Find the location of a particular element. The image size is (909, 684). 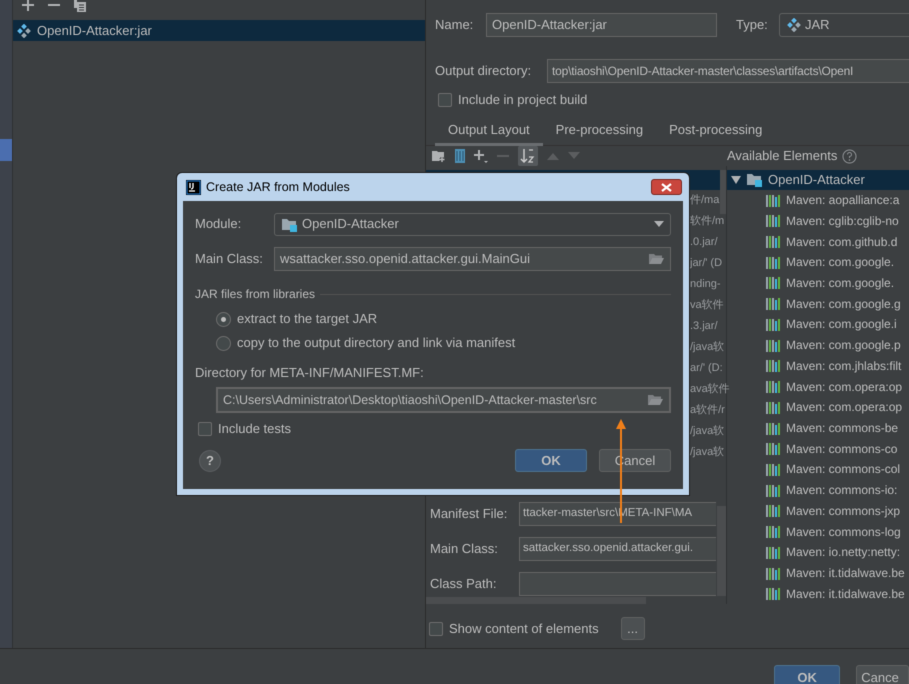

tree-item: Maven: com.github.d is located at coordinates (818, 241).